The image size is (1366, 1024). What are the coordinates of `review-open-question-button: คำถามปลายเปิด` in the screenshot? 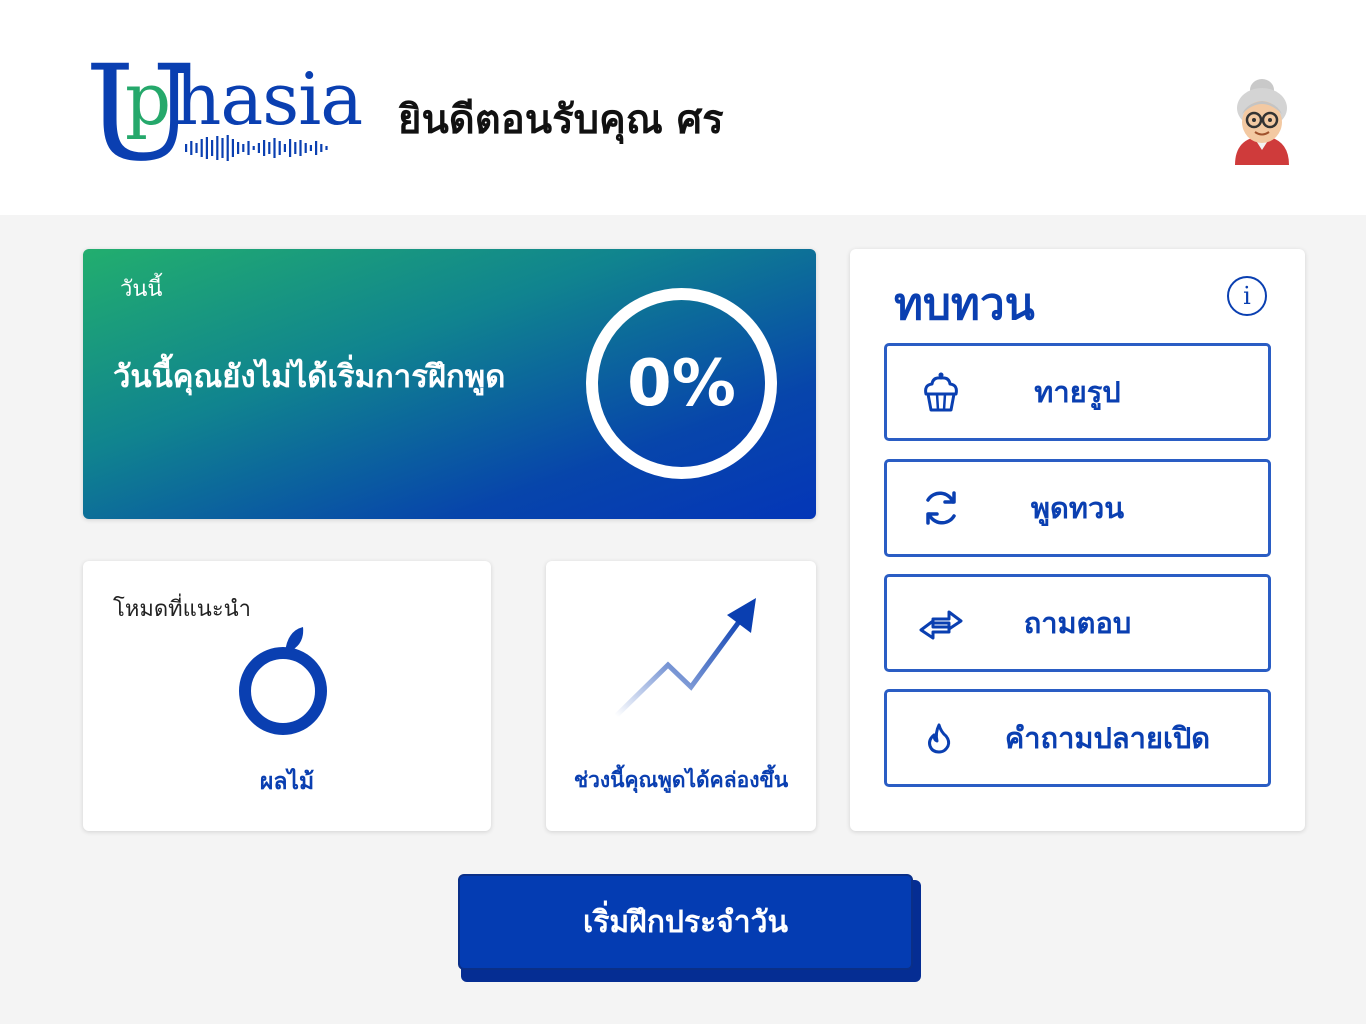 It's located at (1077, 738).